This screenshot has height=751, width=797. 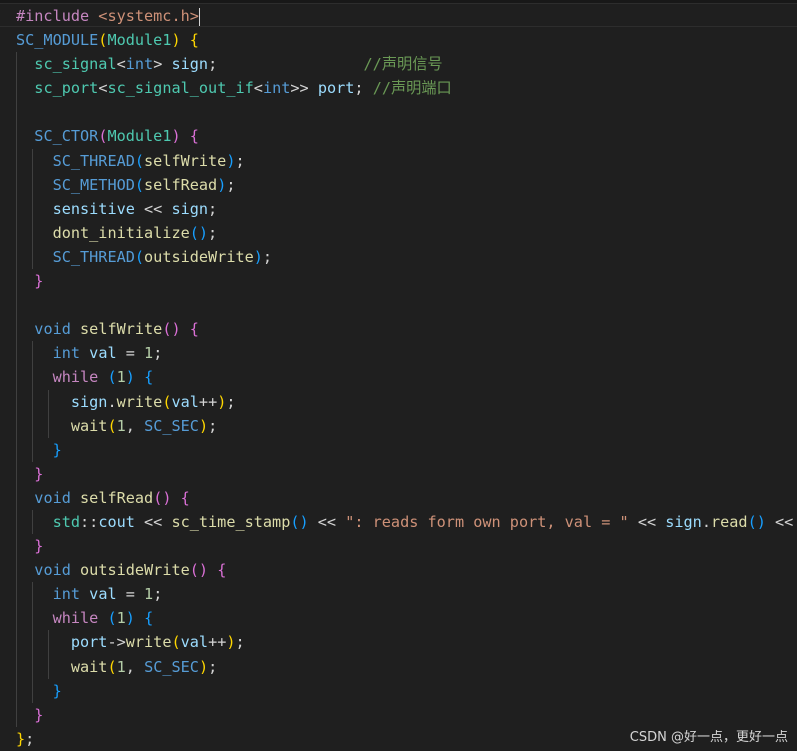 What do you see at coordinates (231, 521) in the screenshot?
I see `code-token: sc_time_stamp` at bounding box center [231, 521].